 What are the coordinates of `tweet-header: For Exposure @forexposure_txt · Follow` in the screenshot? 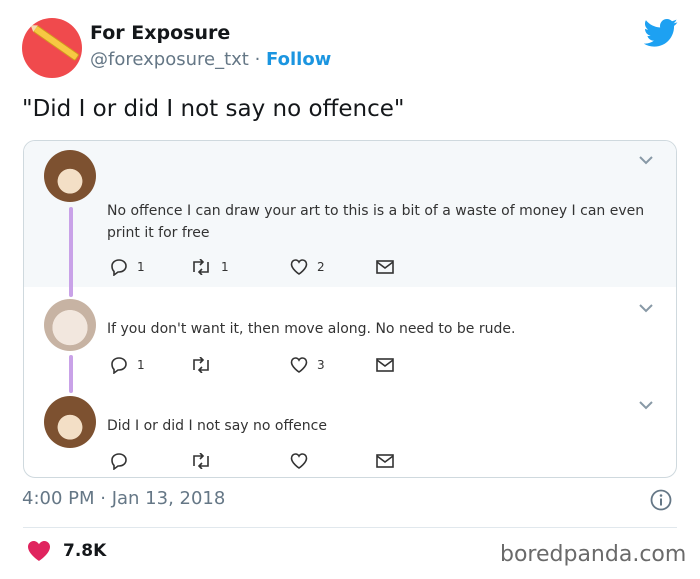 It's located at (350, 50).